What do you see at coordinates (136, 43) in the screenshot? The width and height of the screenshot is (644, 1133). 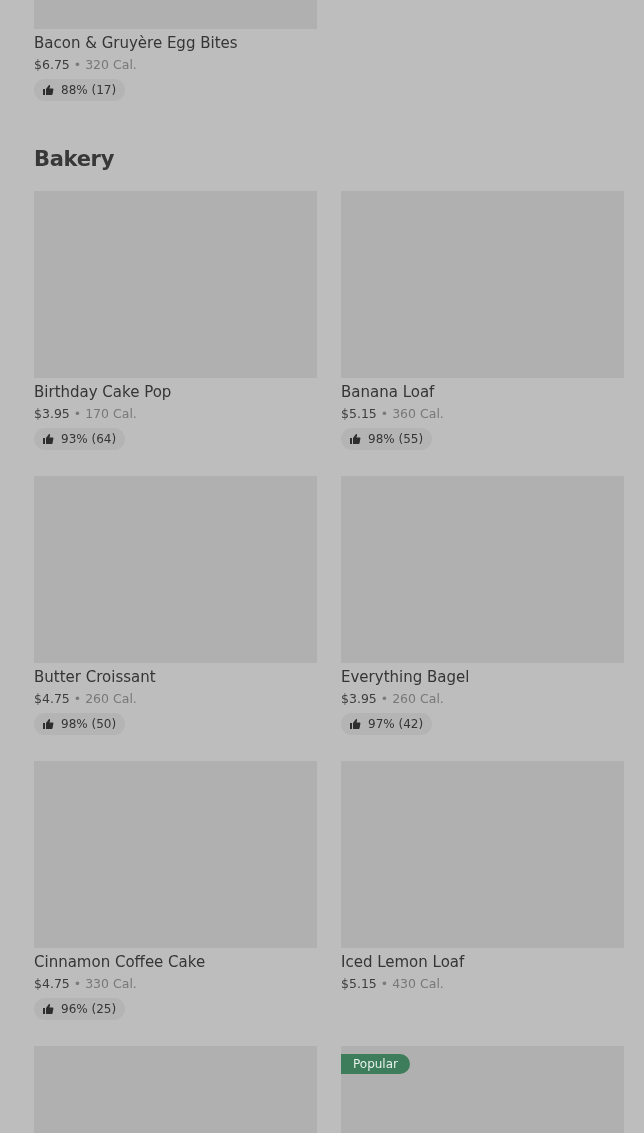 I see `item-name: Bacon & Gruyère Egg Bites` at bounding box center [136, 43].